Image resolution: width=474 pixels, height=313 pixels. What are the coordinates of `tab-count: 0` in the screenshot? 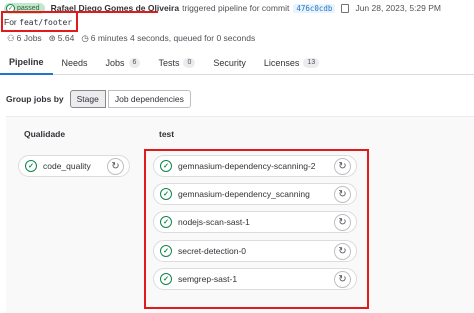 It's located at (189, 63).